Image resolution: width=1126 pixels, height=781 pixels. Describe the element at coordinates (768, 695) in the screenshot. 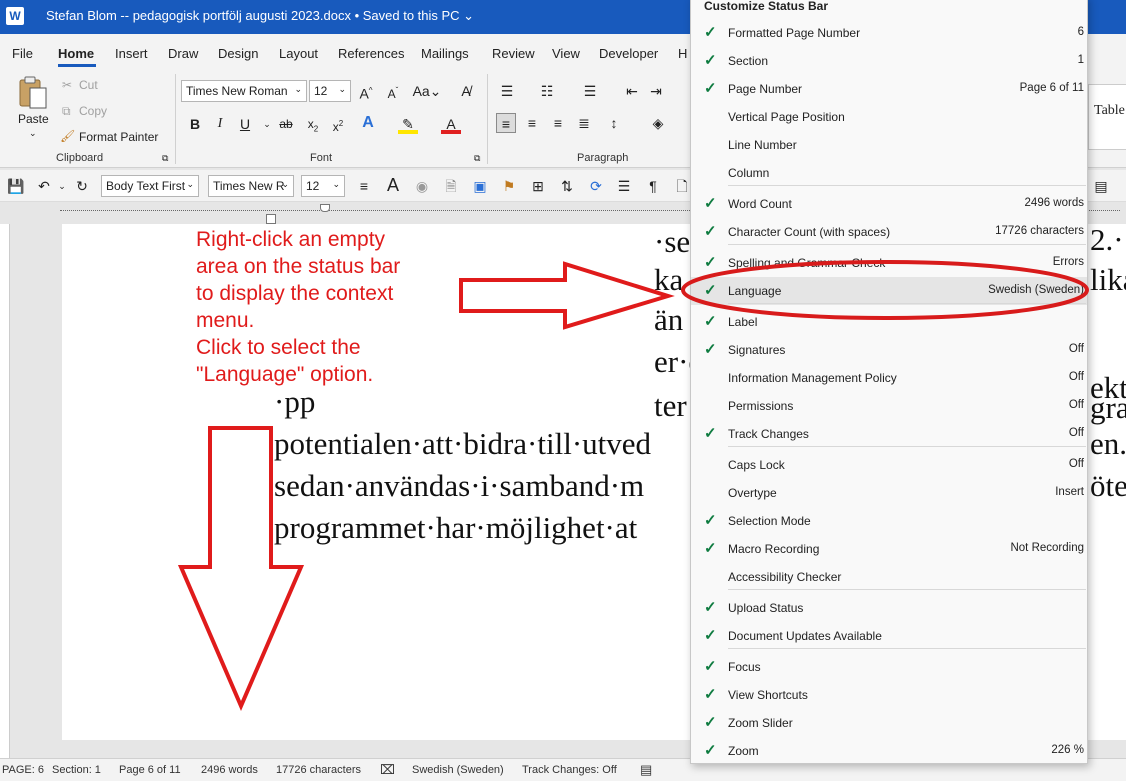

I see `menu-item-label: View Shortcuts` at that location.